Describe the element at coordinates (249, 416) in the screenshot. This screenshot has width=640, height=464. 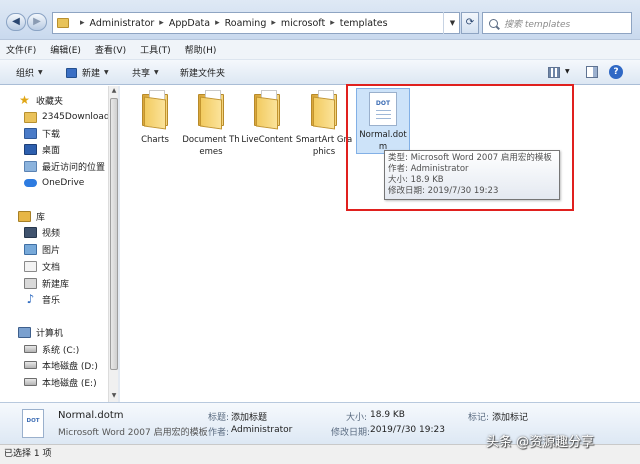
I see `details-title-value: 添加标题` at that location.